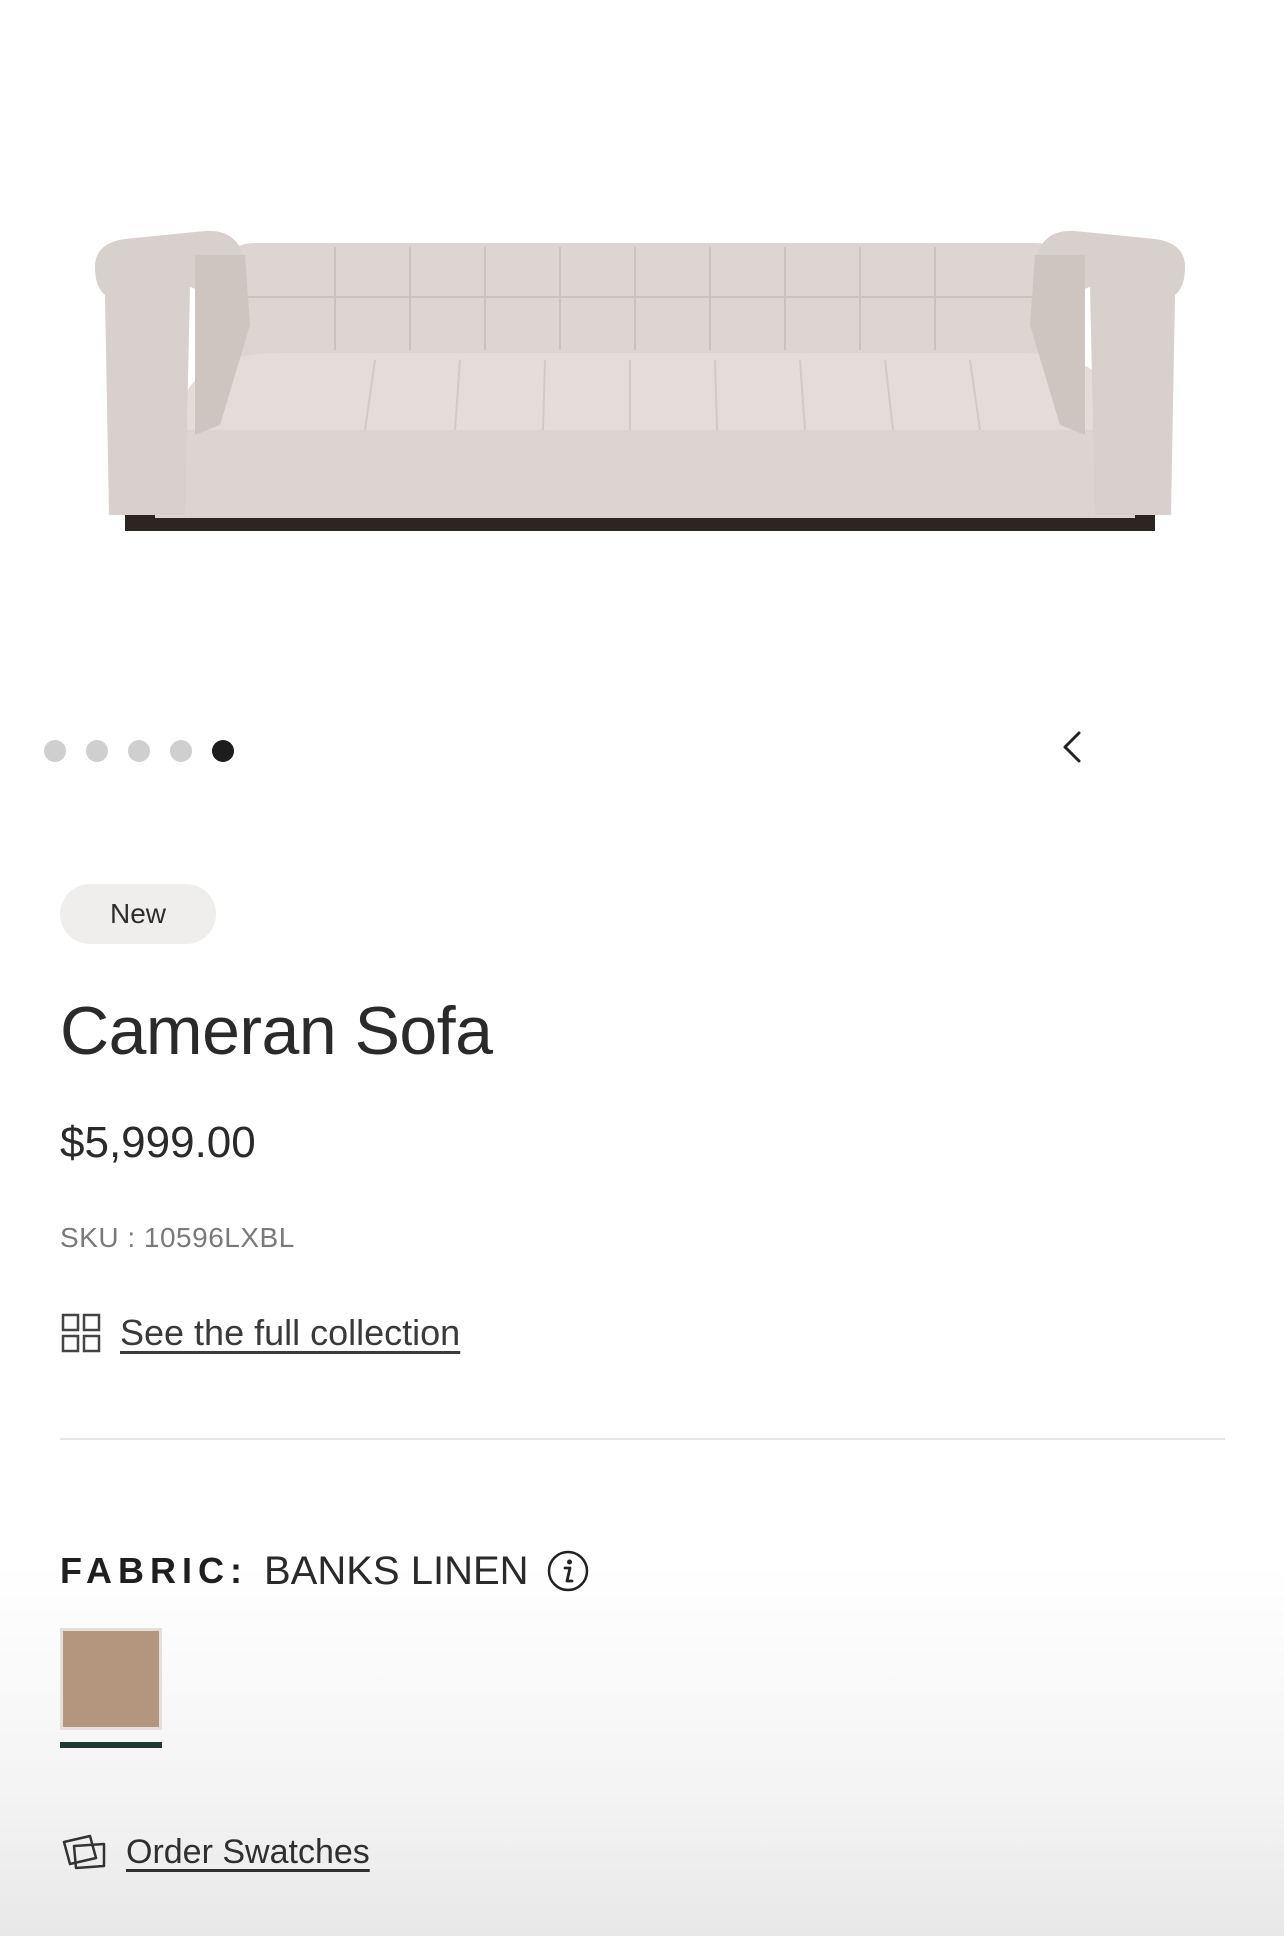 The height and width of the screenshot is (1936, 1284). Describe the element at coordinates (223, 751) in the screenshot. I see `pagination-dot-active` at that location.